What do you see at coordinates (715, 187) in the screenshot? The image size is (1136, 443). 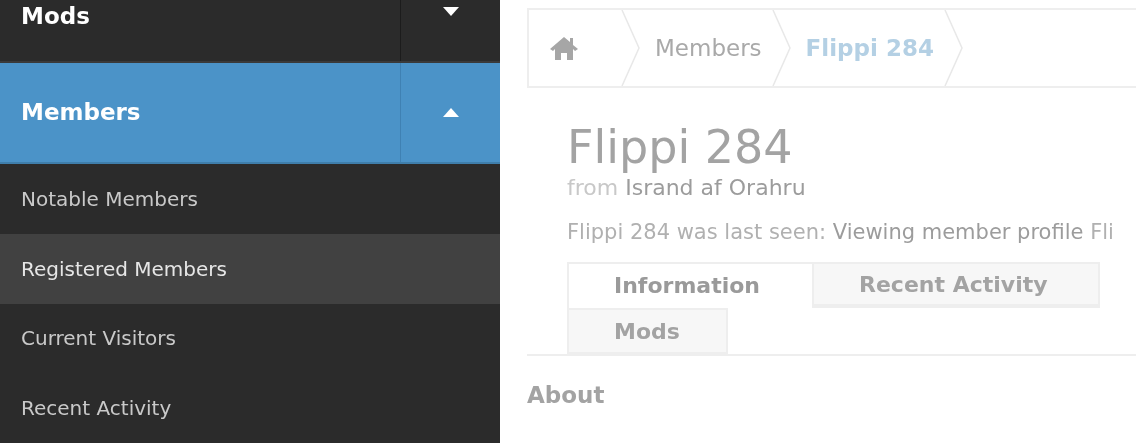 I see `location-link: Isrand af Orahru` at bounding box center [715, 187].